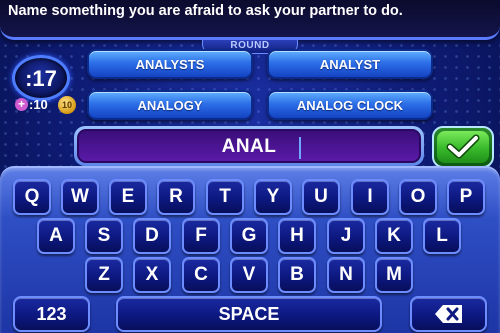 The height and width of the screenshot is (333, 500). What do you see at coordinates (350, 64) in the screenshot?
I see `answer-tile-2: ANALYST` at bounding box center [350, 64].